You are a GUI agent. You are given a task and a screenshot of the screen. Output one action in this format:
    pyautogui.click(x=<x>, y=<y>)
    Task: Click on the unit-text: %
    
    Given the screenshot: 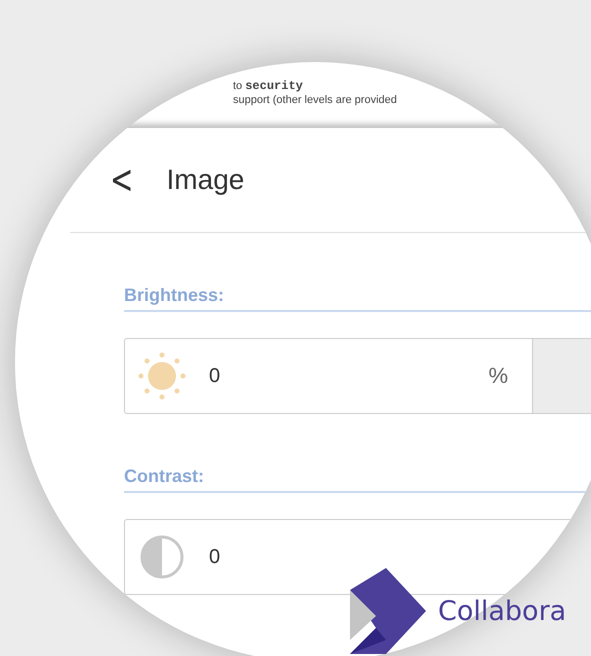 What is the action you would take?
    pyautogui.click(x=498, y=376)
    